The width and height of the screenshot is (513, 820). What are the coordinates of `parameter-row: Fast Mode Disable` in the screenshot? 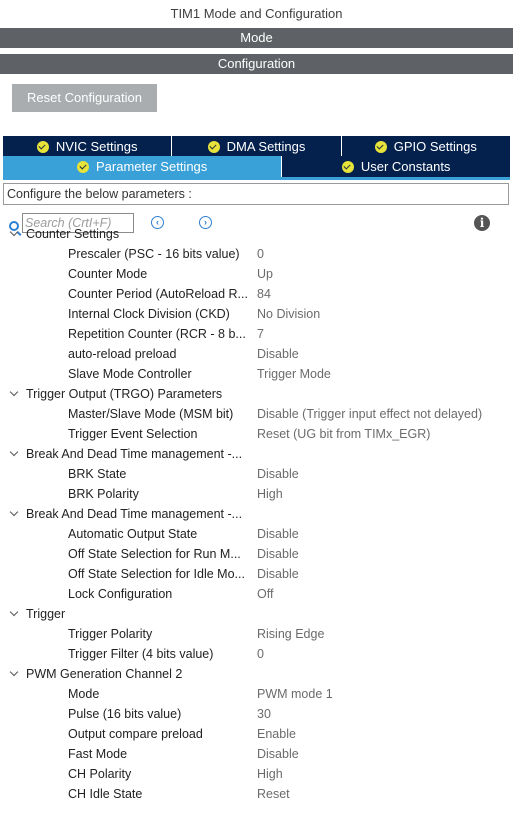 It's located at (256, 754).